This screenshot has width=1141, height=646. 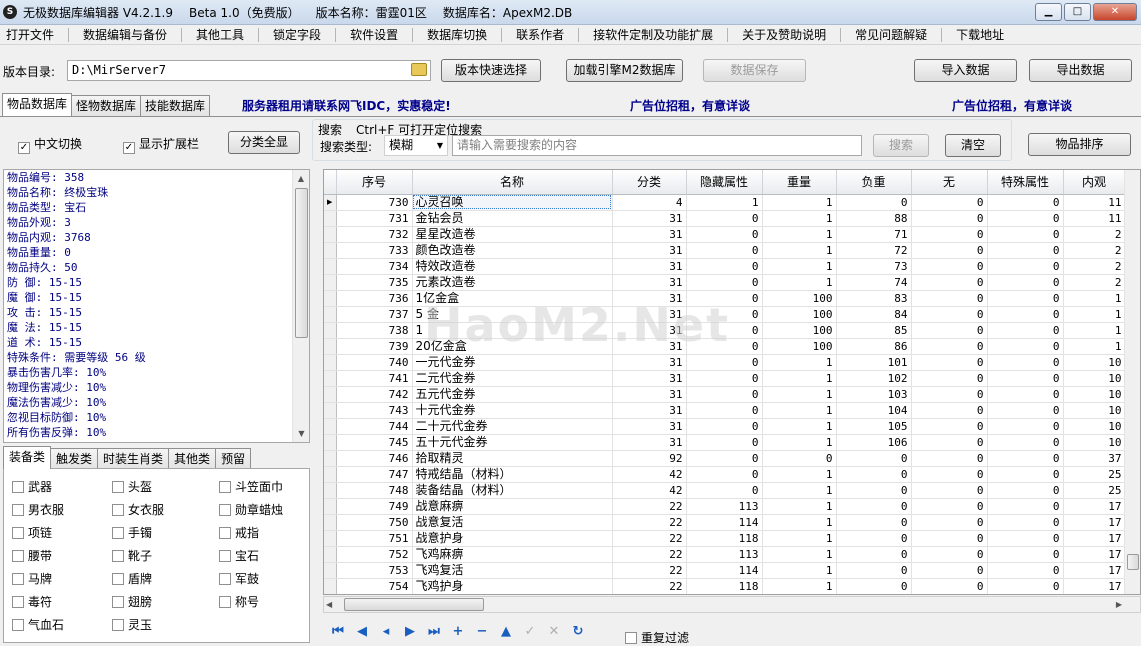 What do you see at coordinates (512, 586) in the screenshot?
I see `table-cell: 飞鸡护身` at bounding box center [512, 586].